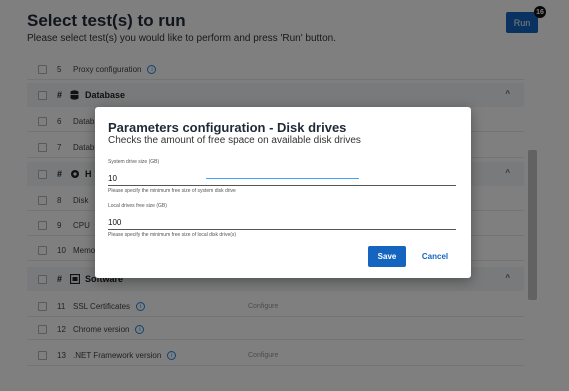  I want to click on field-label: Local drives free size (GB), so click(137, 206).